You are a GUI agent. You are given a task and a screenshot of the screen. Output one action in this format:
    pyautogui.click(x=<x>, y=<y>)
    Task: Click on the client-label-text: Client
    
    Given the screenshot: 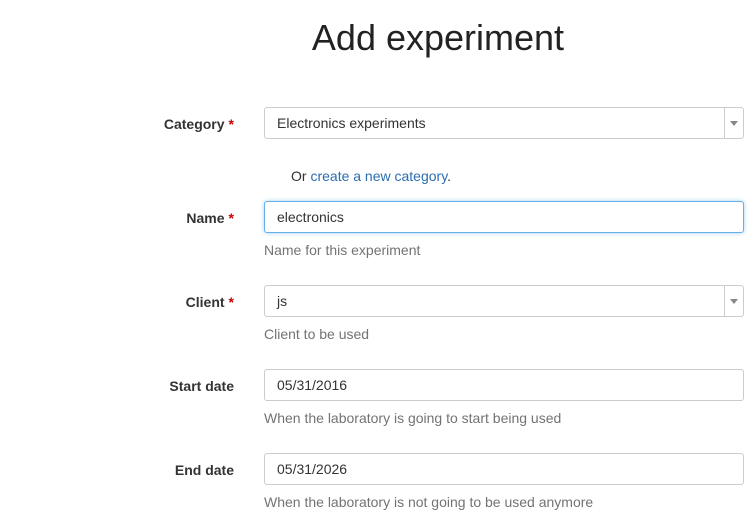 What is the action you would take?
    pyautogui.click(x=205, y=302)
    